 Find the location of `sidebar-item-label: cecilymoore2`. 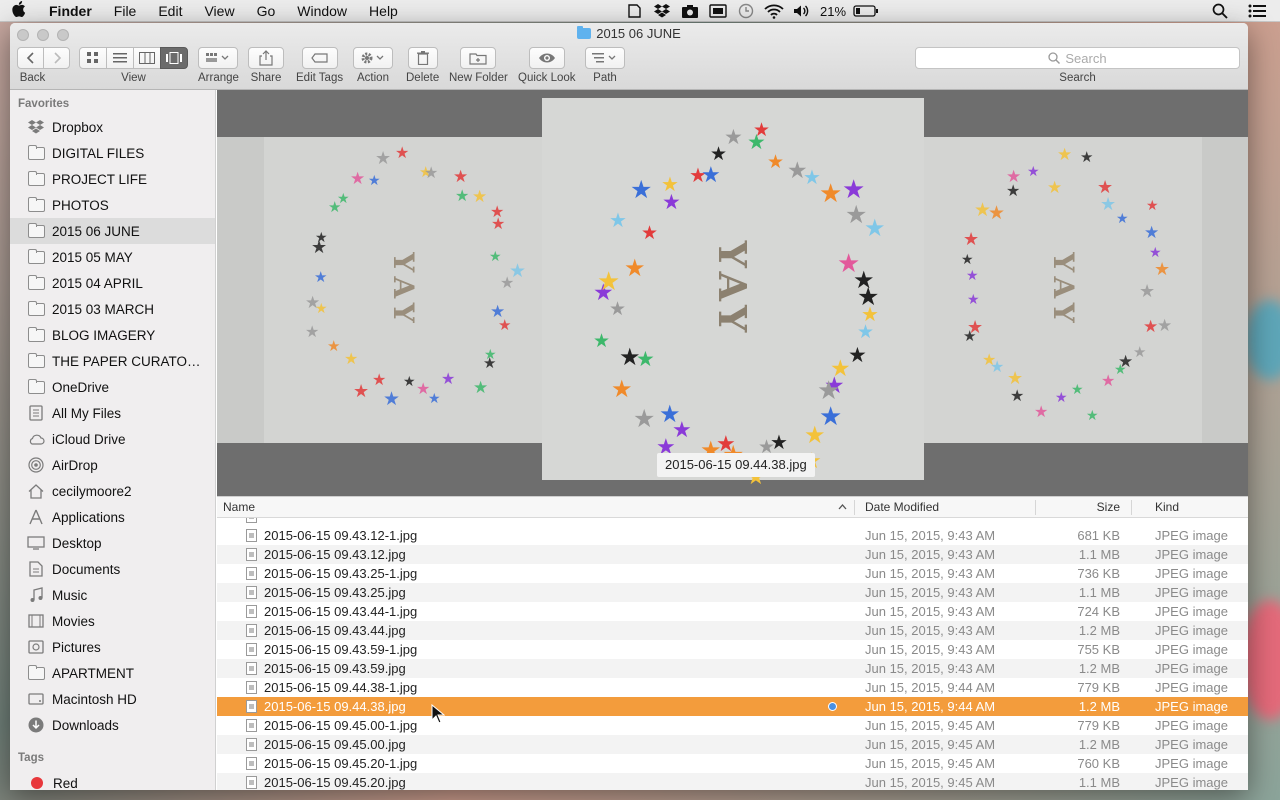

sidebar-item-label: cecilymoore2 is located at coordinates (92, 491).